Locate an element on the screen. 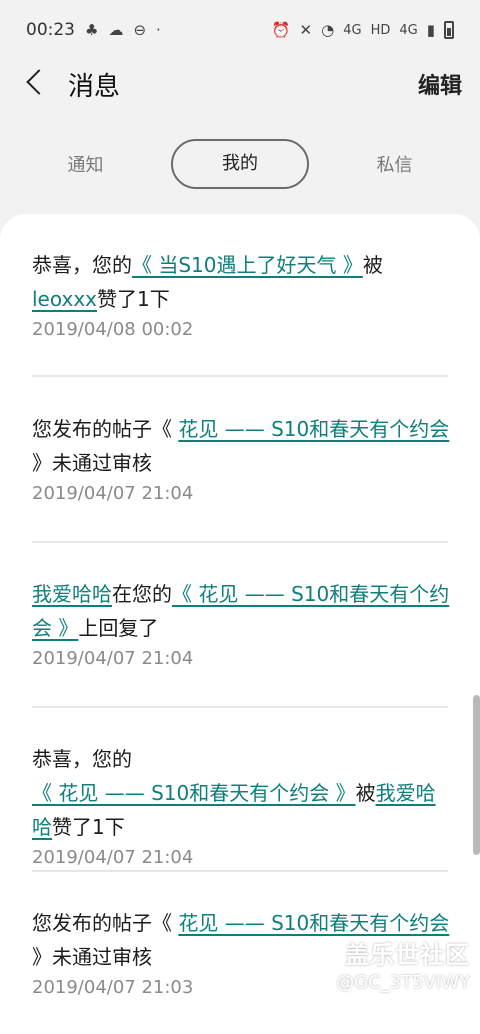  tab-mine: 我的 is located at coordinates (240, 164).